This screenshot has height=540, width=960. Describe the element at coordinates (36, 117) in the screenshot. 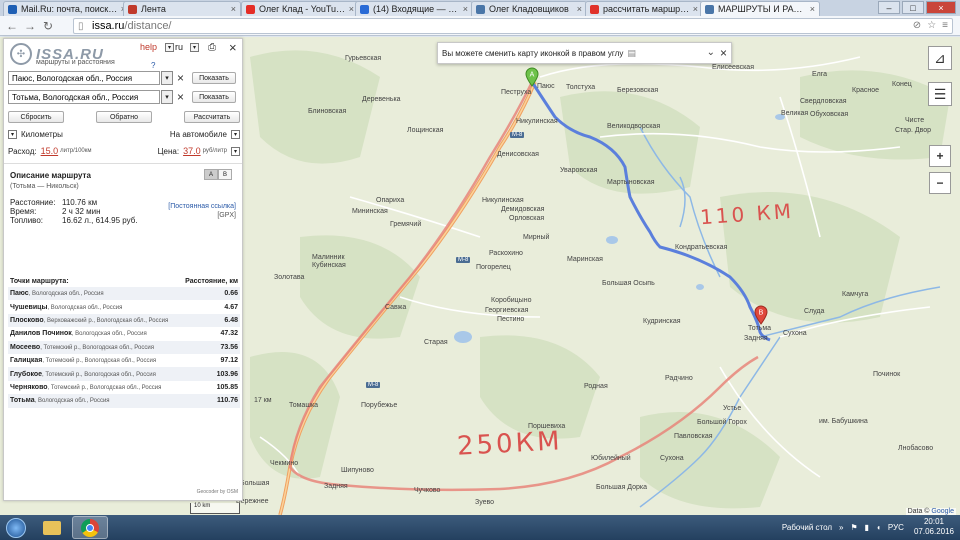

I see `reset-button: Сбросить` at that location.